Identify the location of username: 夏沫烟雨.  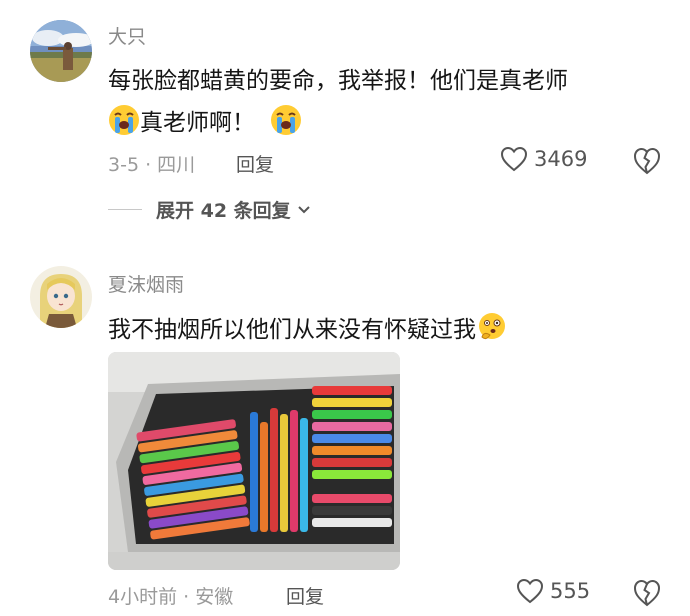
(146, 283).